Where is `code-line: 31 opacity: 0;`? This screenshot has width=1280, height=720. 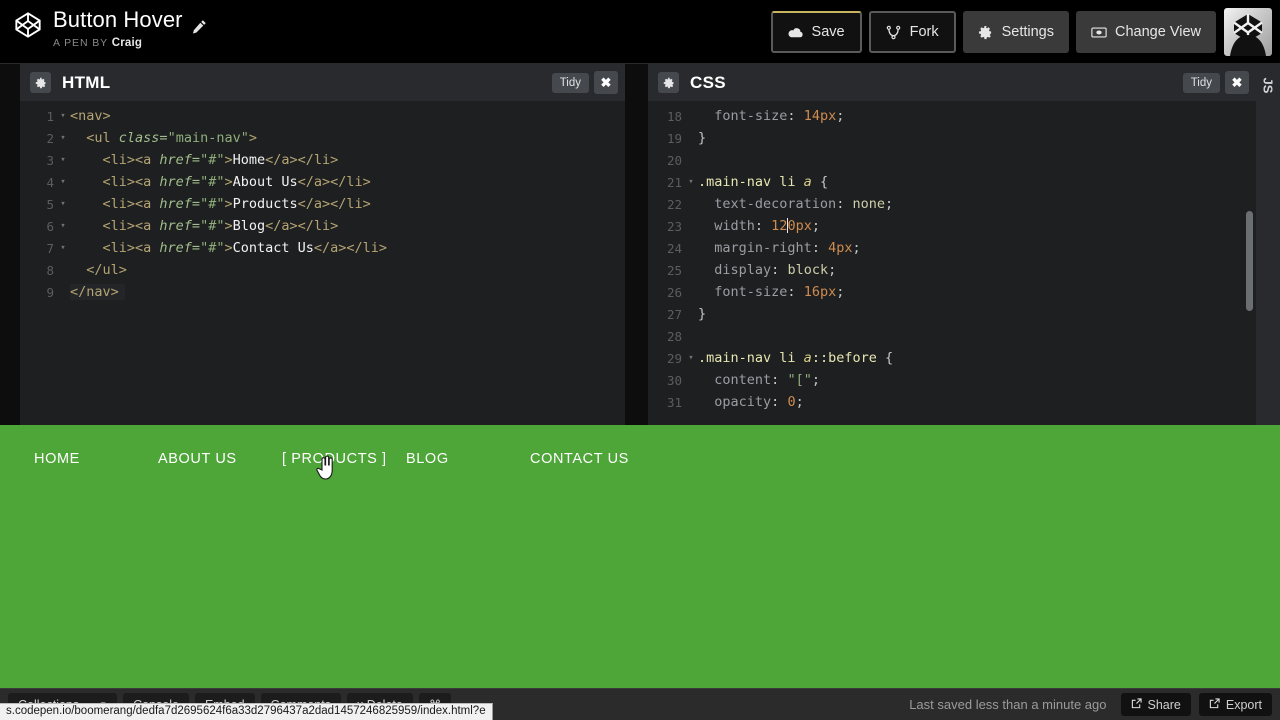
code-line: 31 opacity: 0; is located at coordinates (952, 402).